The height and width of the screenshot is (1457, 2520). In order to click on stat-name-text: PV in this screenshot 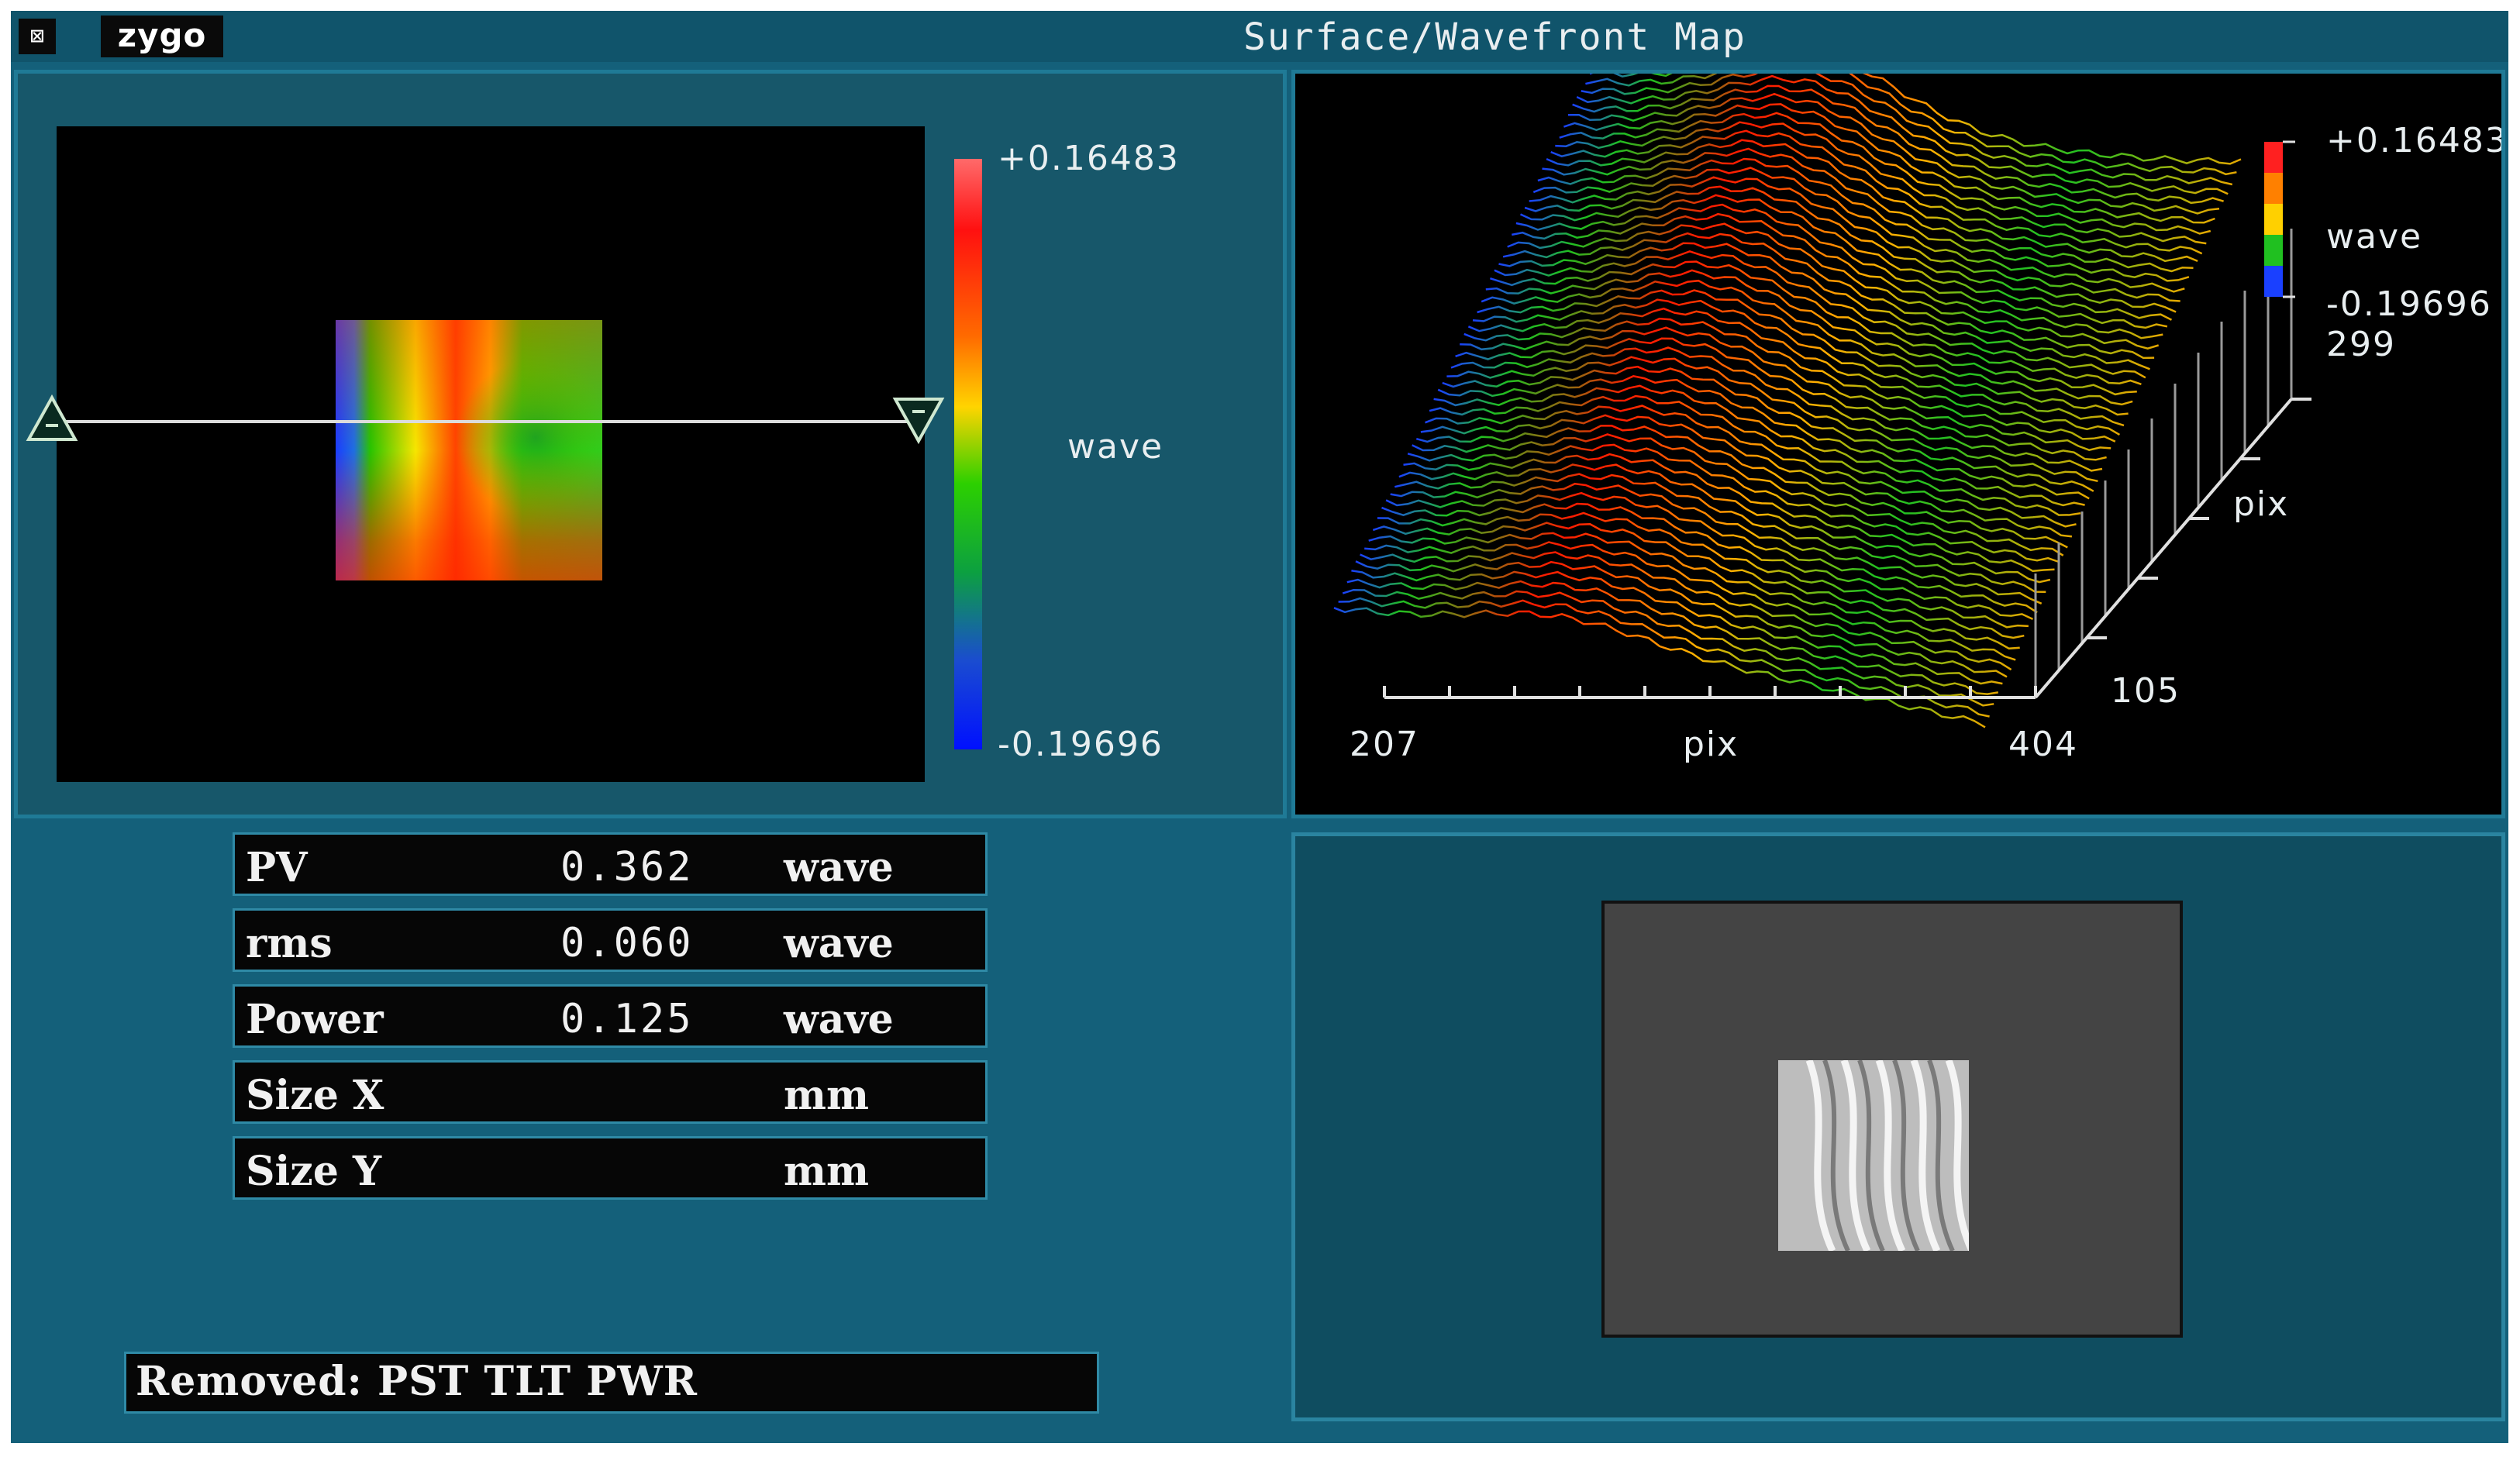, I will do `click(277, 867)`.